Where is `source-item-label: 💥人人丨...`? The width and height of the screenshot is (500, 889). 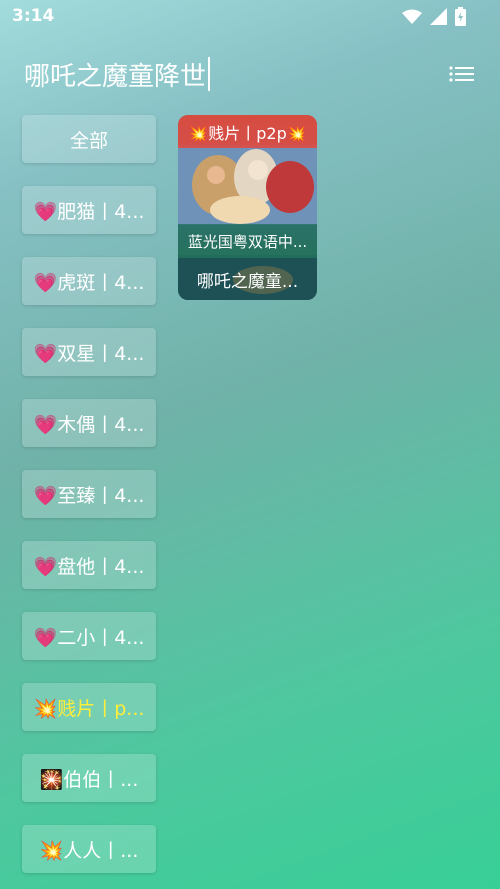
source-item-label: 💥人人丨... is located at coordinates (89, 850).